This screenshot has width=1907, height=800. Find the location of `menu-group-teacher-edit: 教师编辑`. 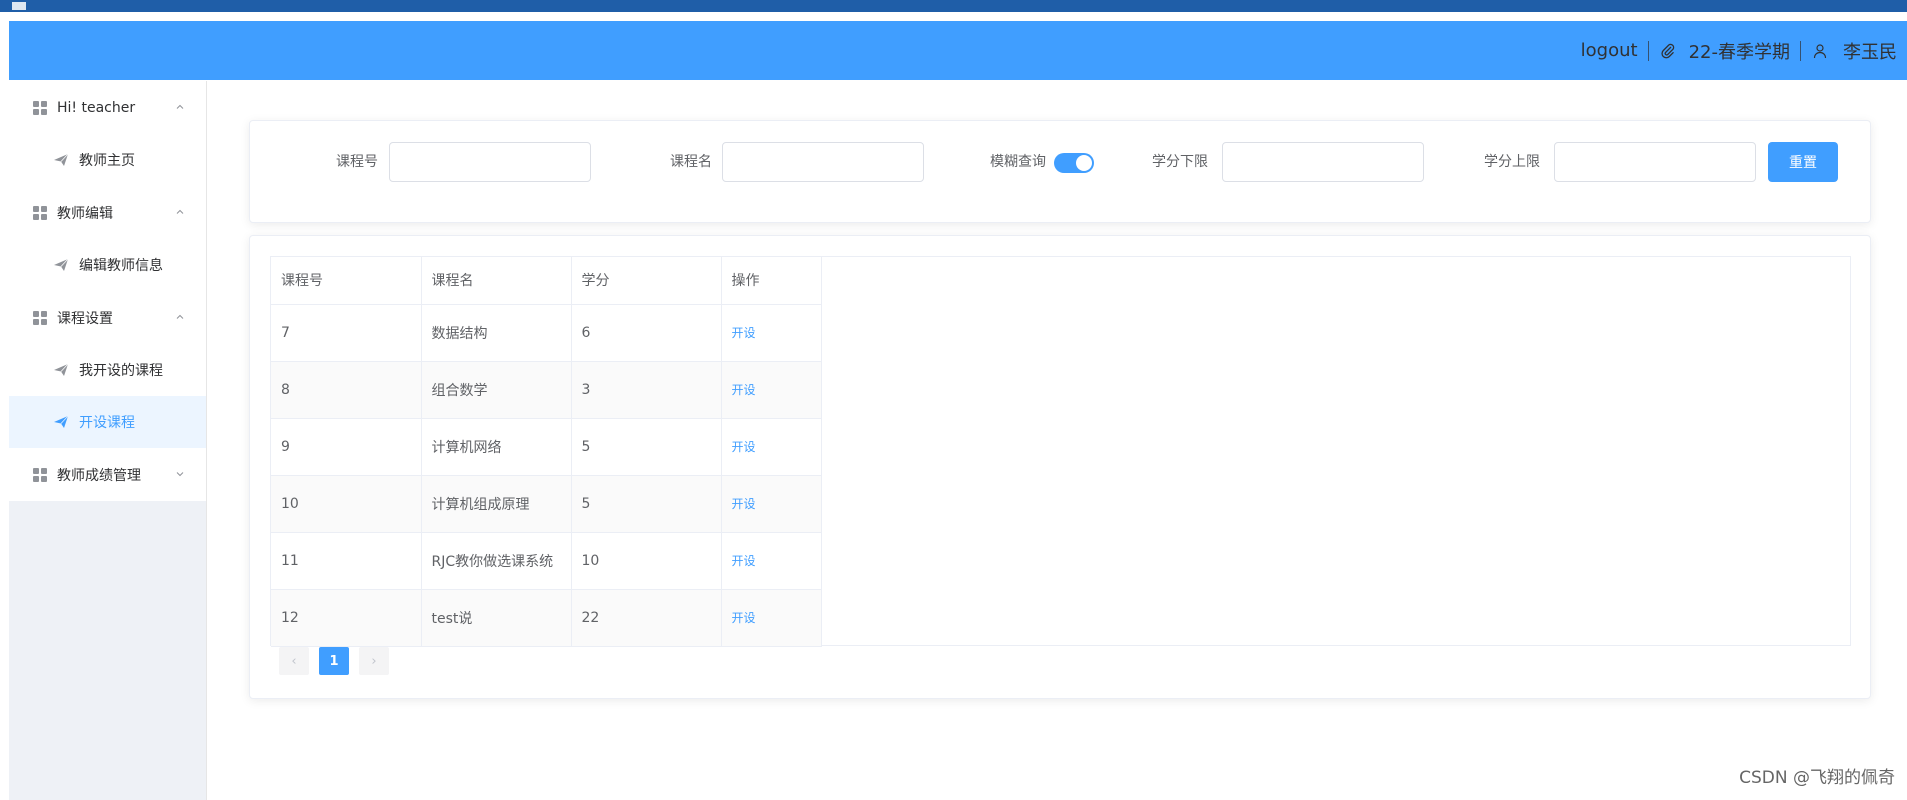

menu-group-teacher-edit: 教师编辑 is located at coordinates (107, 212).